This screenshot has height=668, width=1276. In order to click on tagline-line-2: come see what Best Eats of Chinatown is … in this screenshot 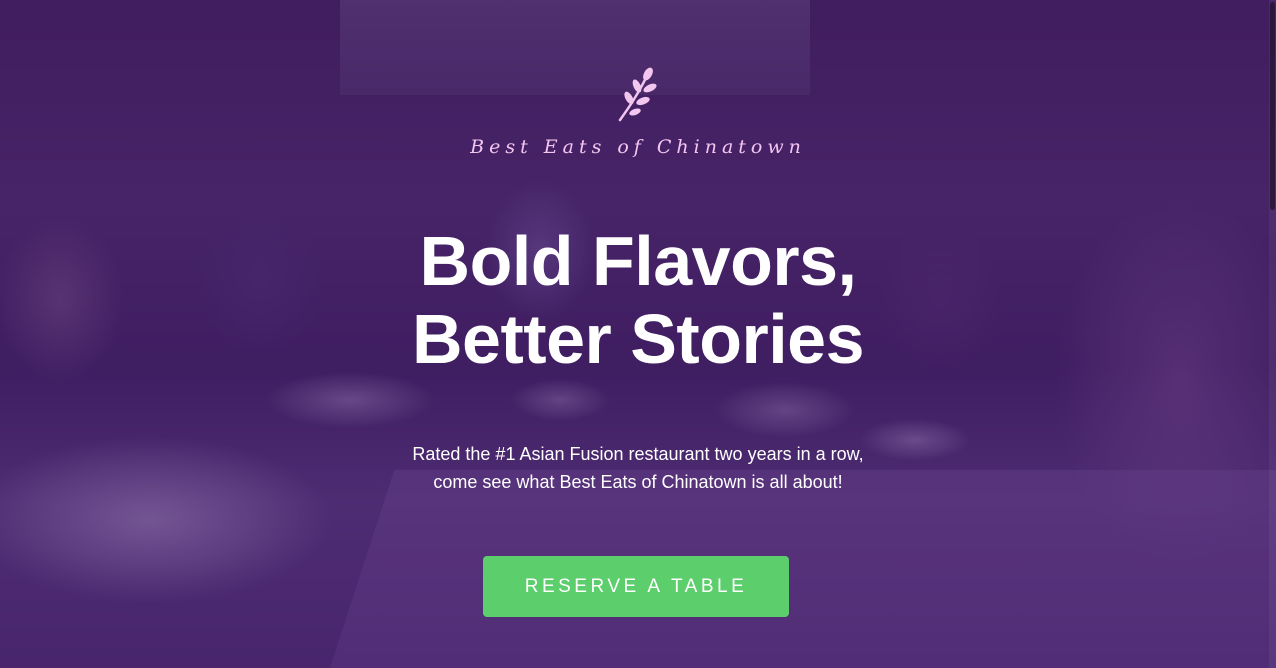, I will do `click(638, 482)`.